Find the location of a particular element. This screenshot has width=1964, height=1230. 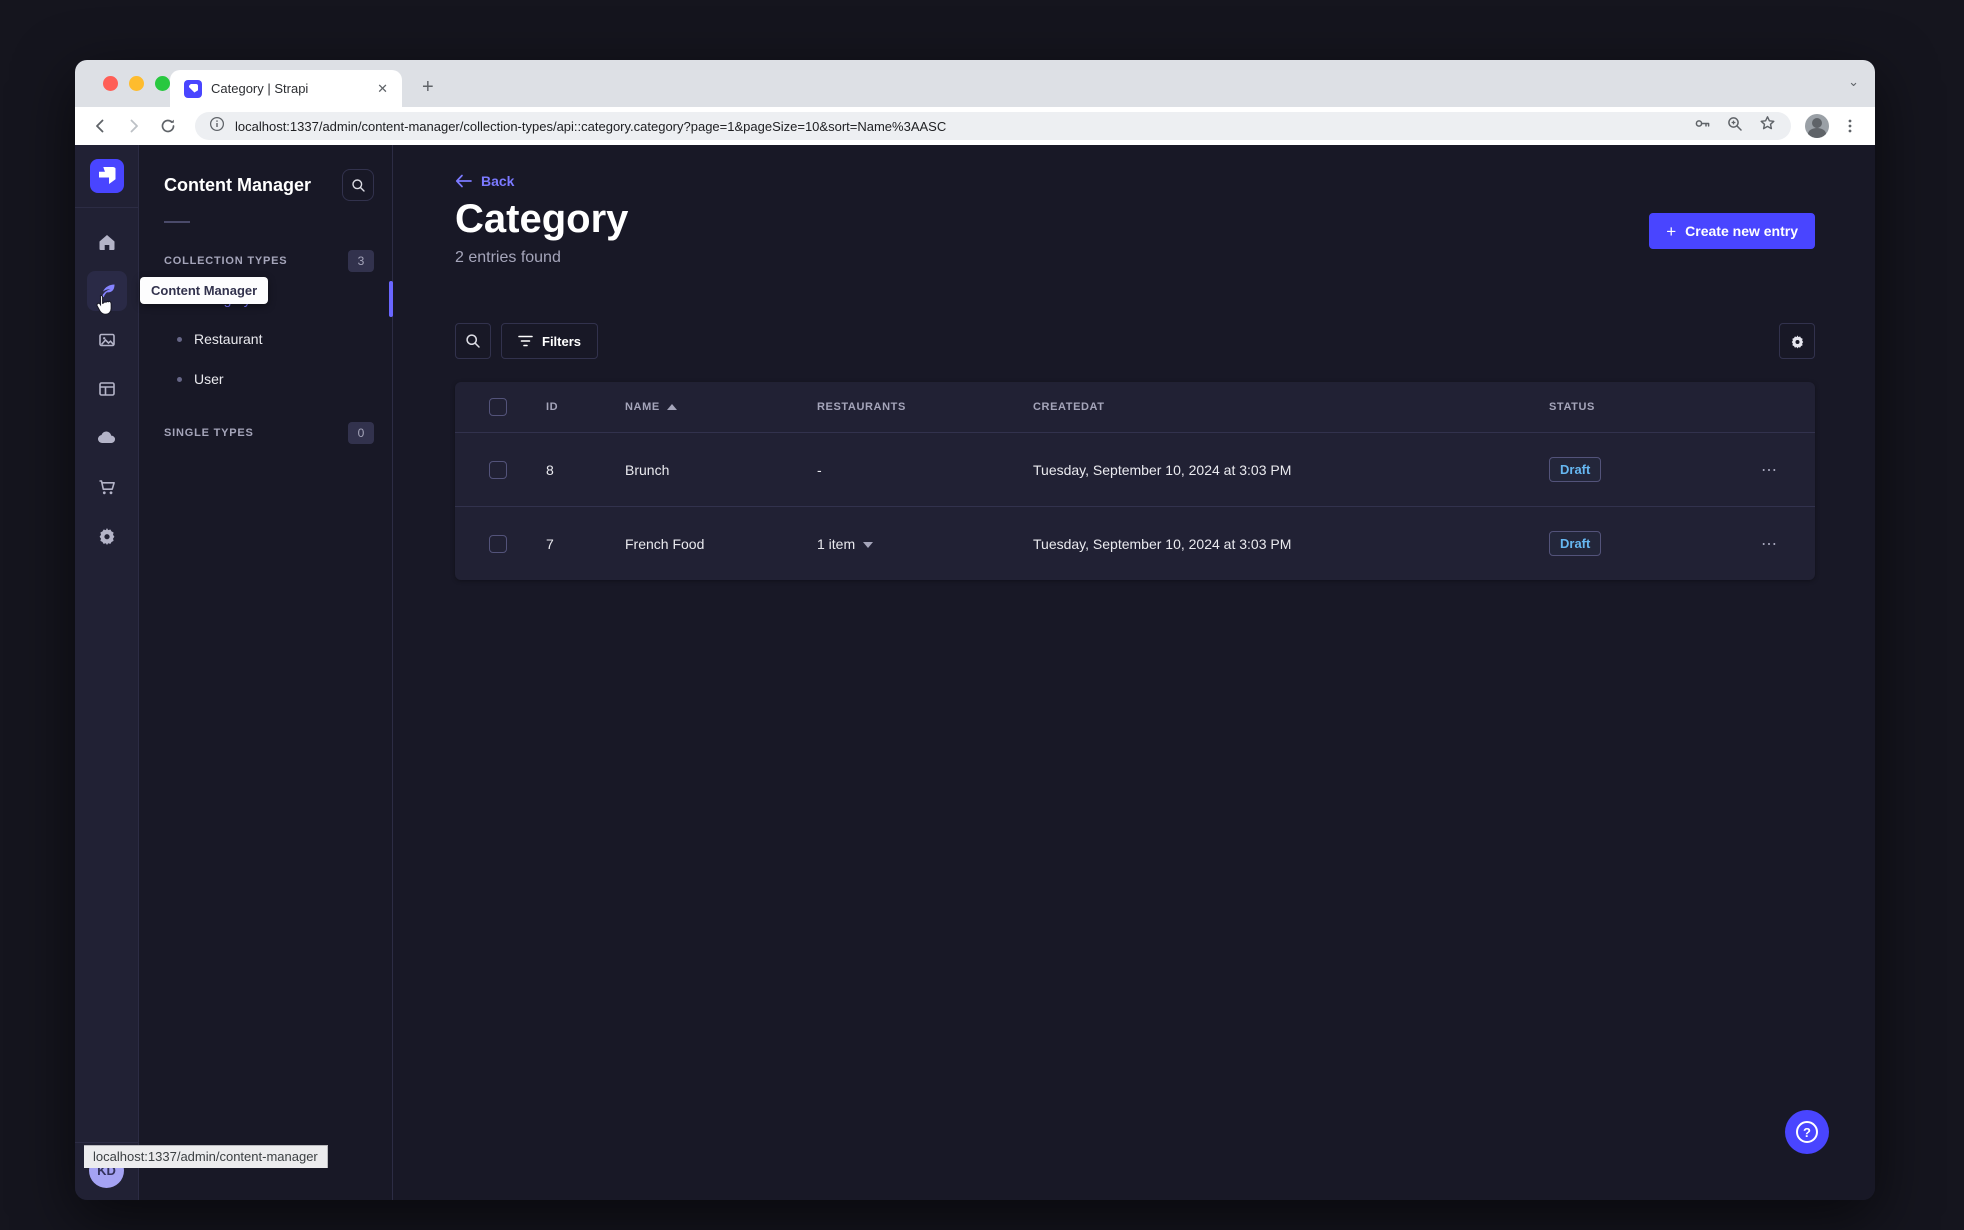

table-search-button is located at coordinates (473, 341).